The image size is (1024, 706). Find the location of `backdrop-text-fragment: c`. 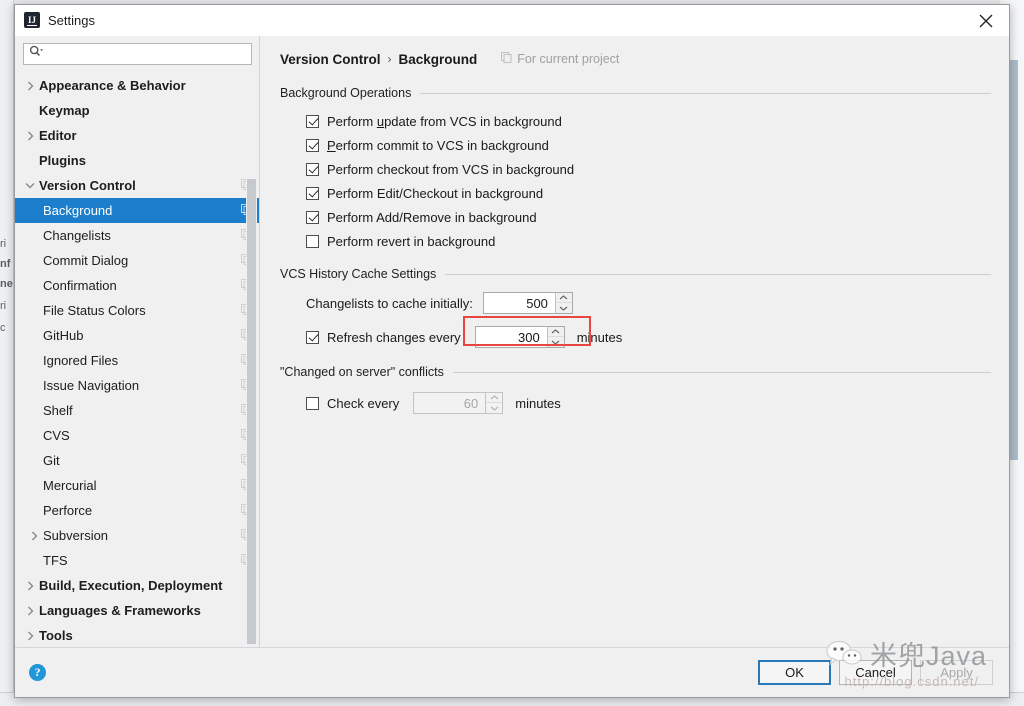

backdrop-text-fragment: c is located at coordinates (3, 328).